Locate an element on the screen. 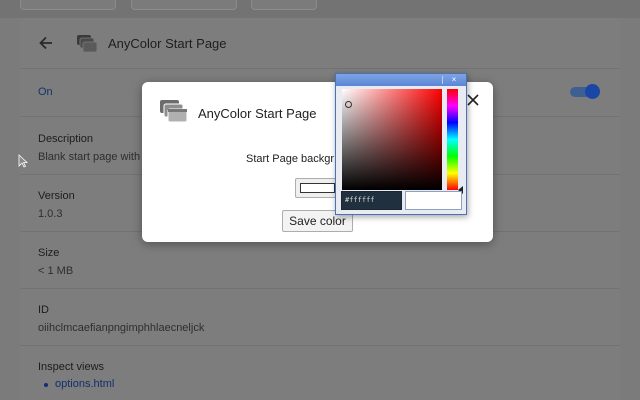 This screenshot has width=640, height=400. mouse-pointer-icon is located at coordinates (23, 161).